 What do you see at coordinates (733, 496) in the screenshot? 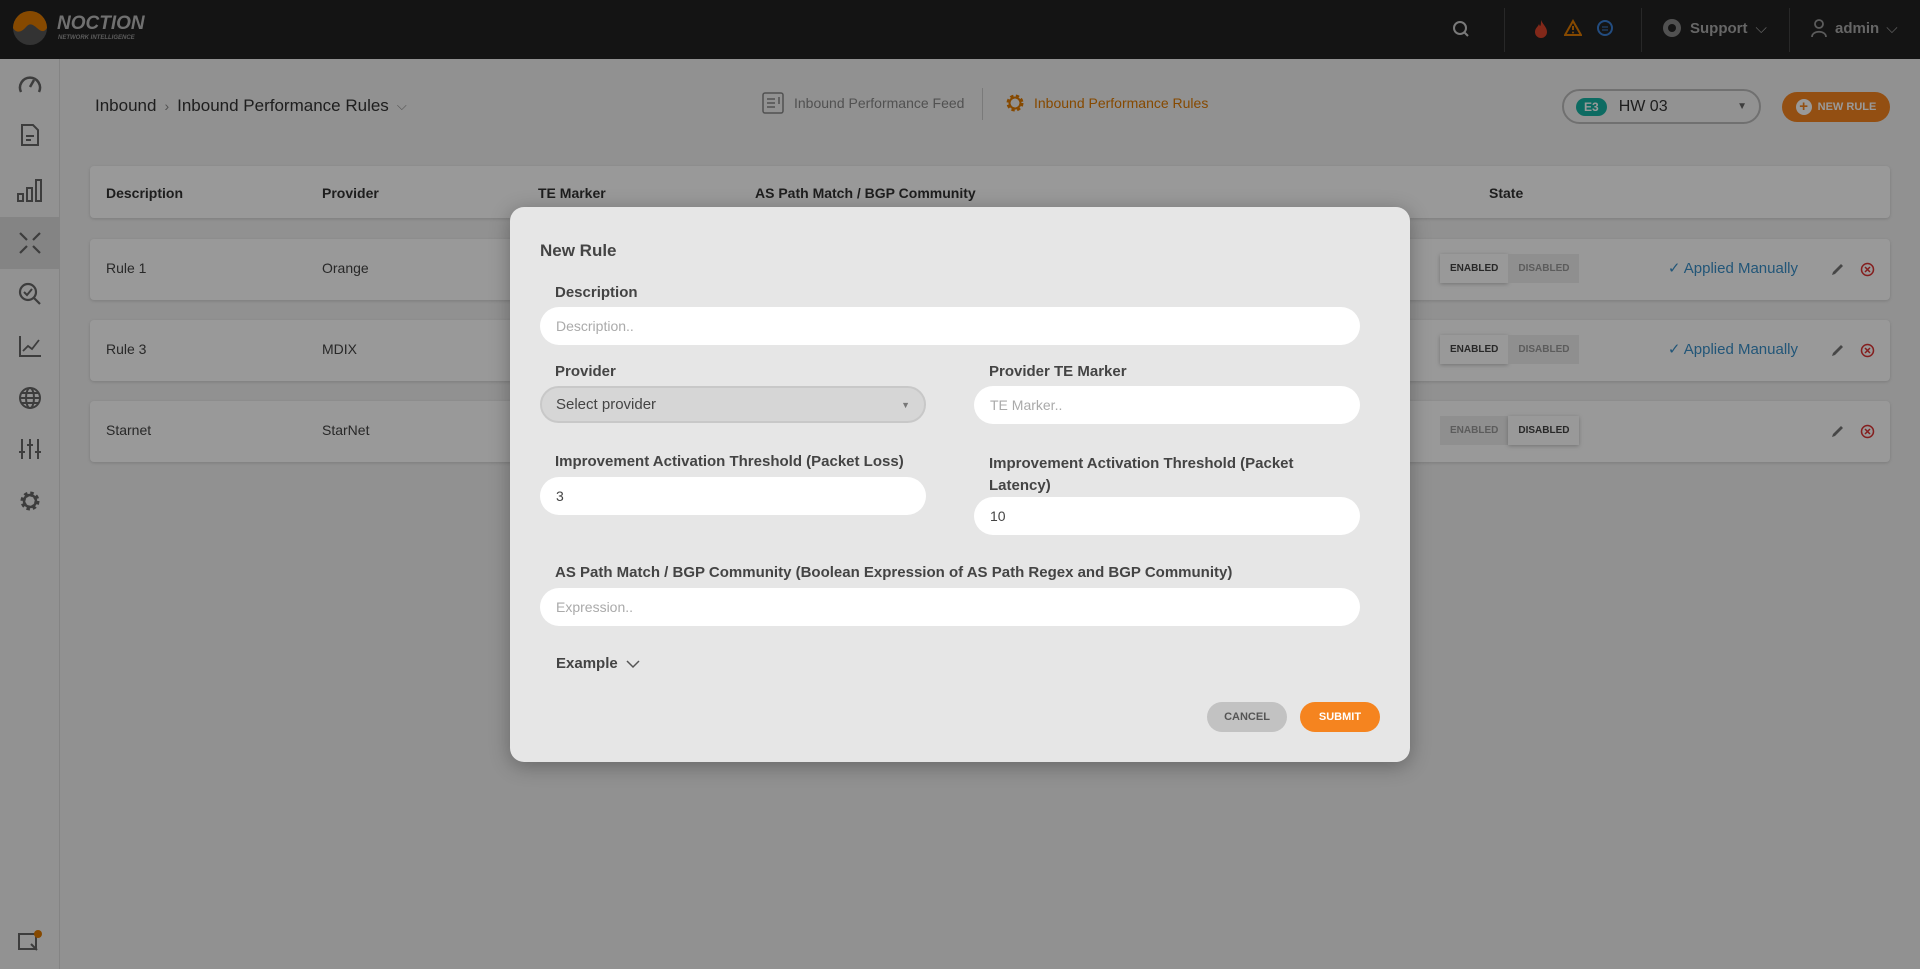
I see `packet-loss-input` at bounding box center [733, 496].